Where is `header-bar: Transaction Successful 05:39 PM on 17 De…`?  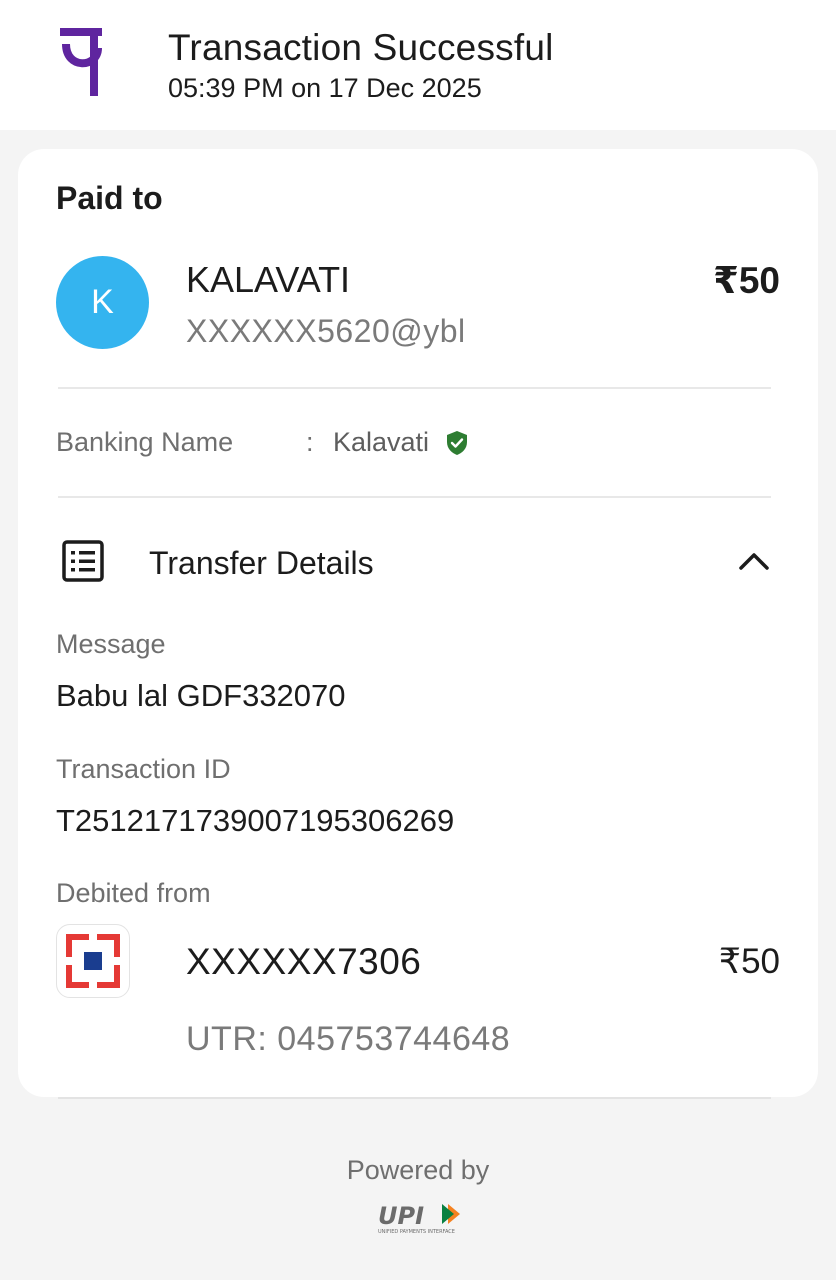 header-bar: Transaction Successful 05:39 PM on 17 De… is located at coordinates (418, 65).